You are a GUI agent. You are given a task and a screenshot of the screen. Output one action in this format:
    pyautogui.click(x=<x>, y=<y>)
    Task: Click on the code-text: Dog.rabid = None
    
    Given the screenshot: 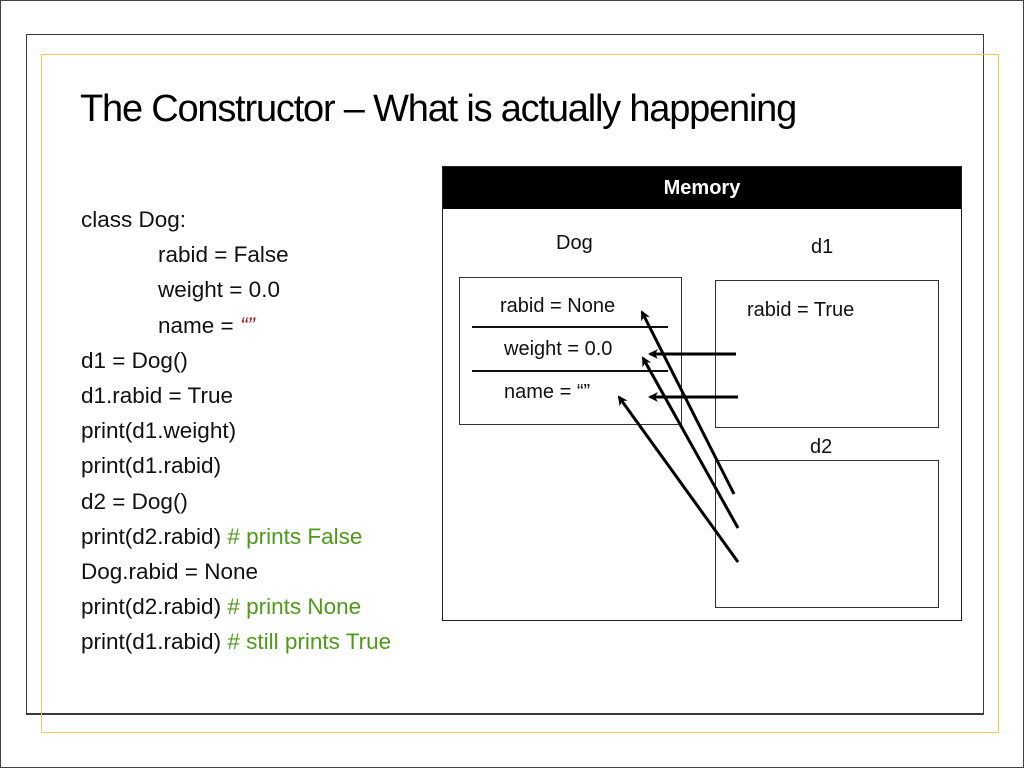 What is the action you would take?
    pyautogui.click(x=169, y=572)
    